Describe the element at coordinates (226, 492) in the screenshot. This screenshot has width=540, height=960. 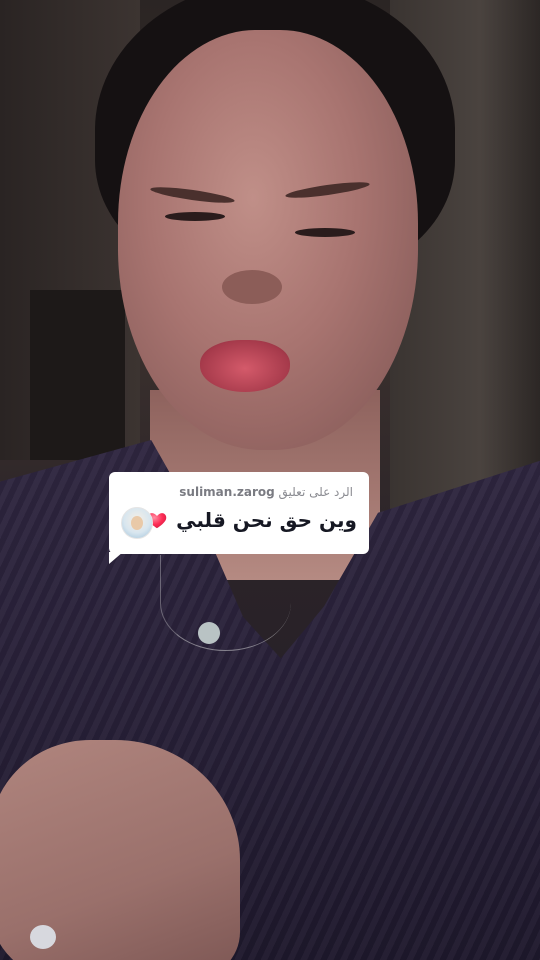
I see `reply-username: suliman.zarog` at that location.